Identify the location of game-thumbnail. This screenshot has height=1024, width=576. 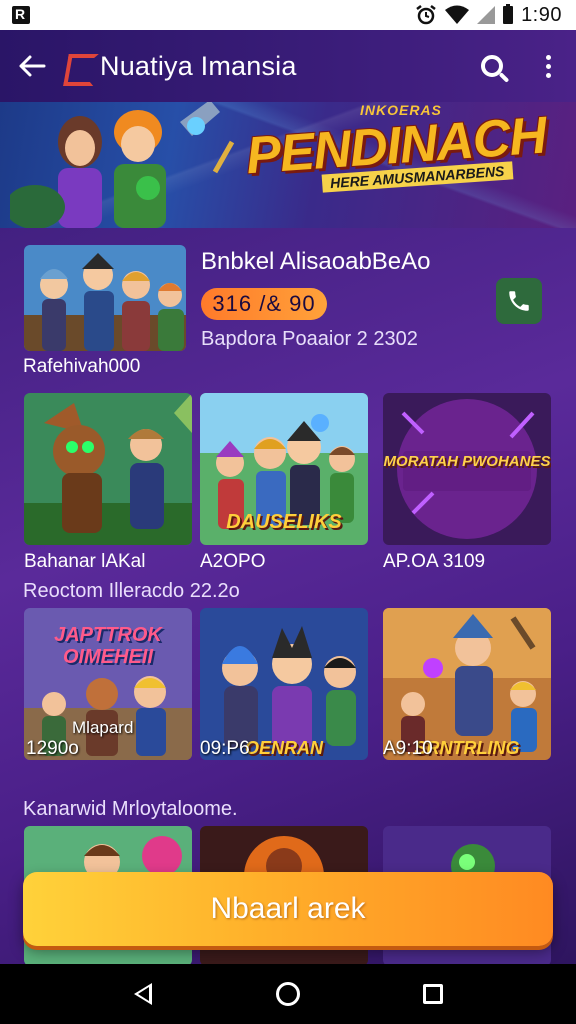
(108, 469).